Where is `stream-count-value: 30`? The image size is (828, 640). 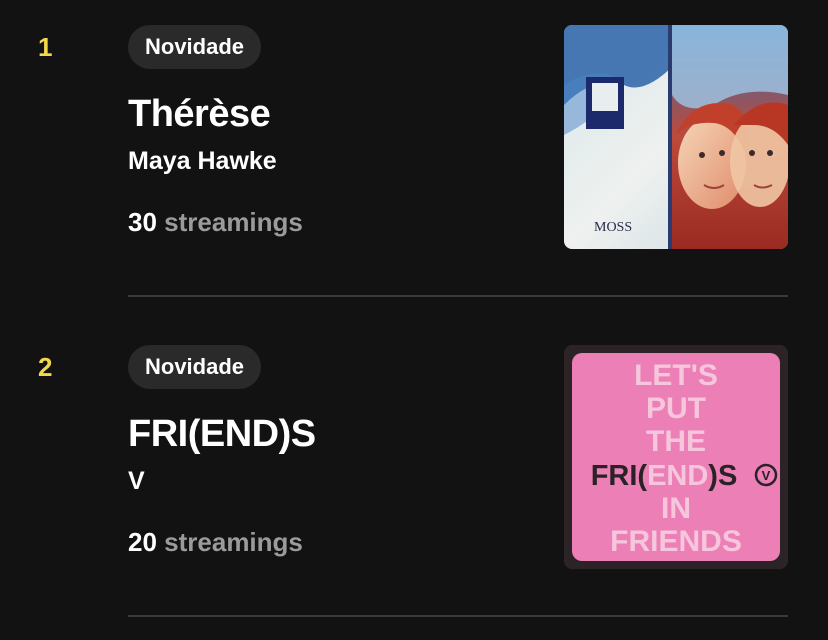
stream-count-value: 30 is located at coordinates (142, 222).